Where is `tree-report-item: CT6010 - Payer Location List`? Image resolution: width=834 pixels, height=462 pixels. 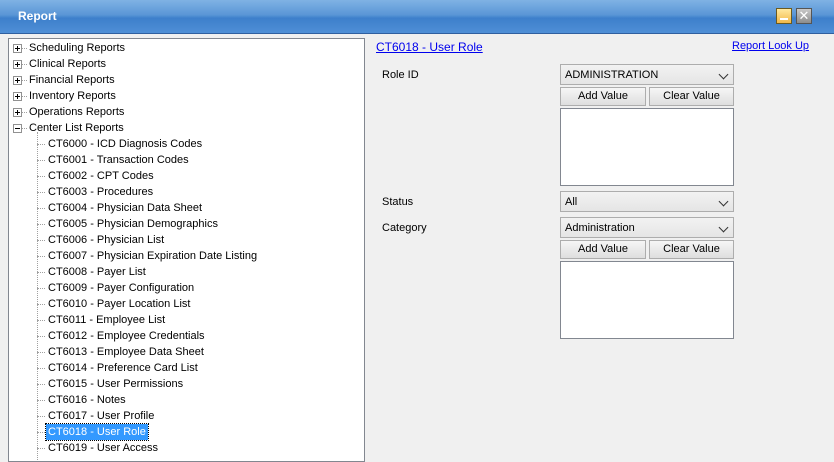
tree-report-item: CT6010 - Payer Location List is located at coordinates (186, 304).